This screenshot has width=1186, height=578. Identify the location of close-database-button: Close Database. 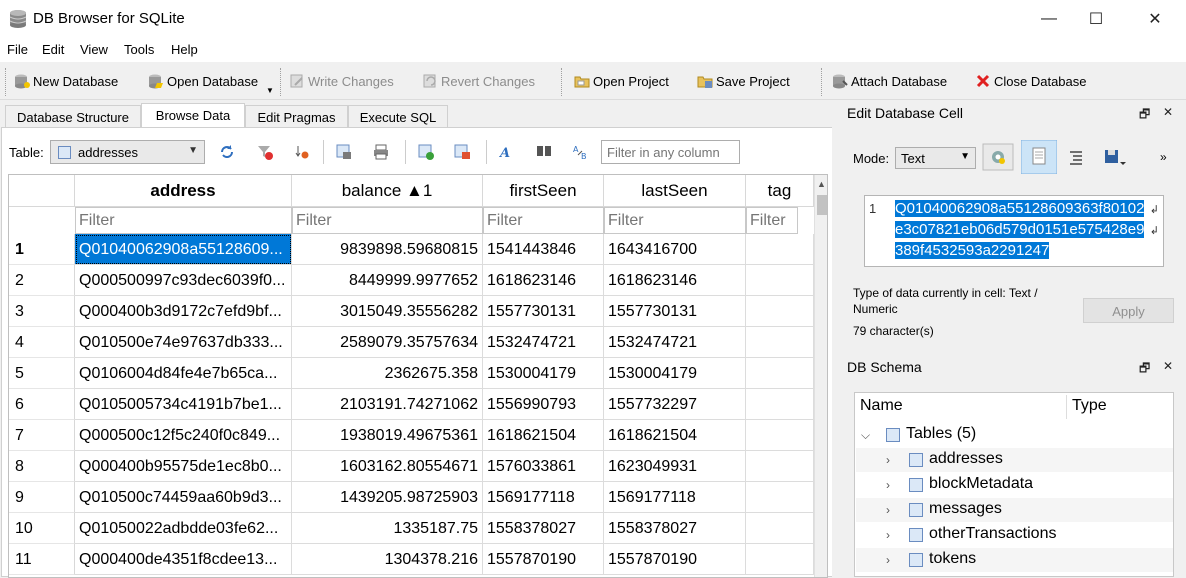
(1031, 81).